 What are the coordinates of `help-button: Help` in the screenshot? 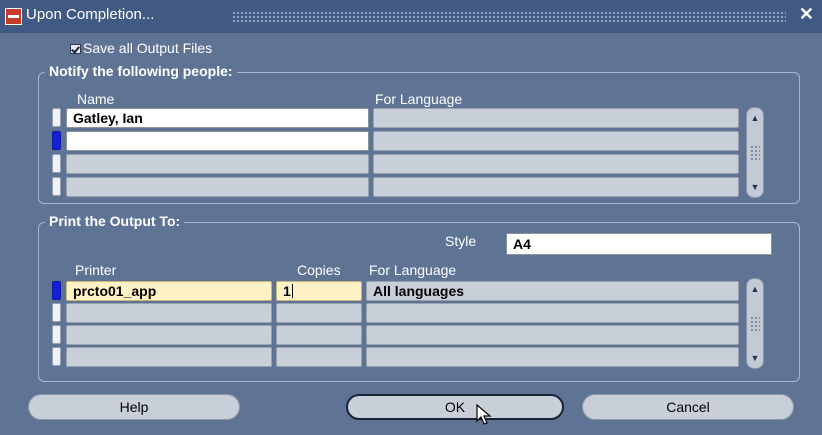 It's located at (134, 407).